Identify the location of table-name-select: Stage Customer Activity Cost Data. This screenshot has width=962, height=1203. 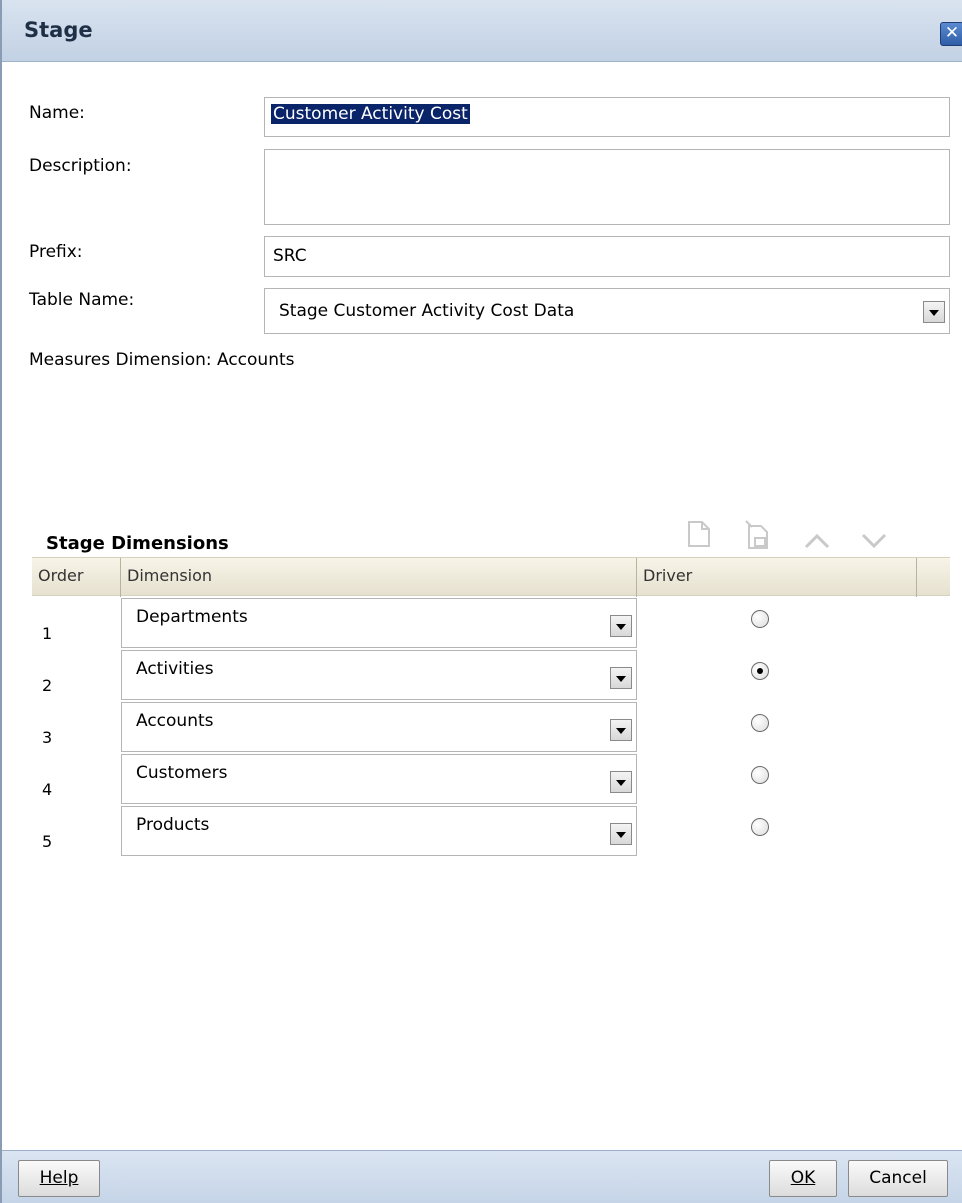
(607, 311).